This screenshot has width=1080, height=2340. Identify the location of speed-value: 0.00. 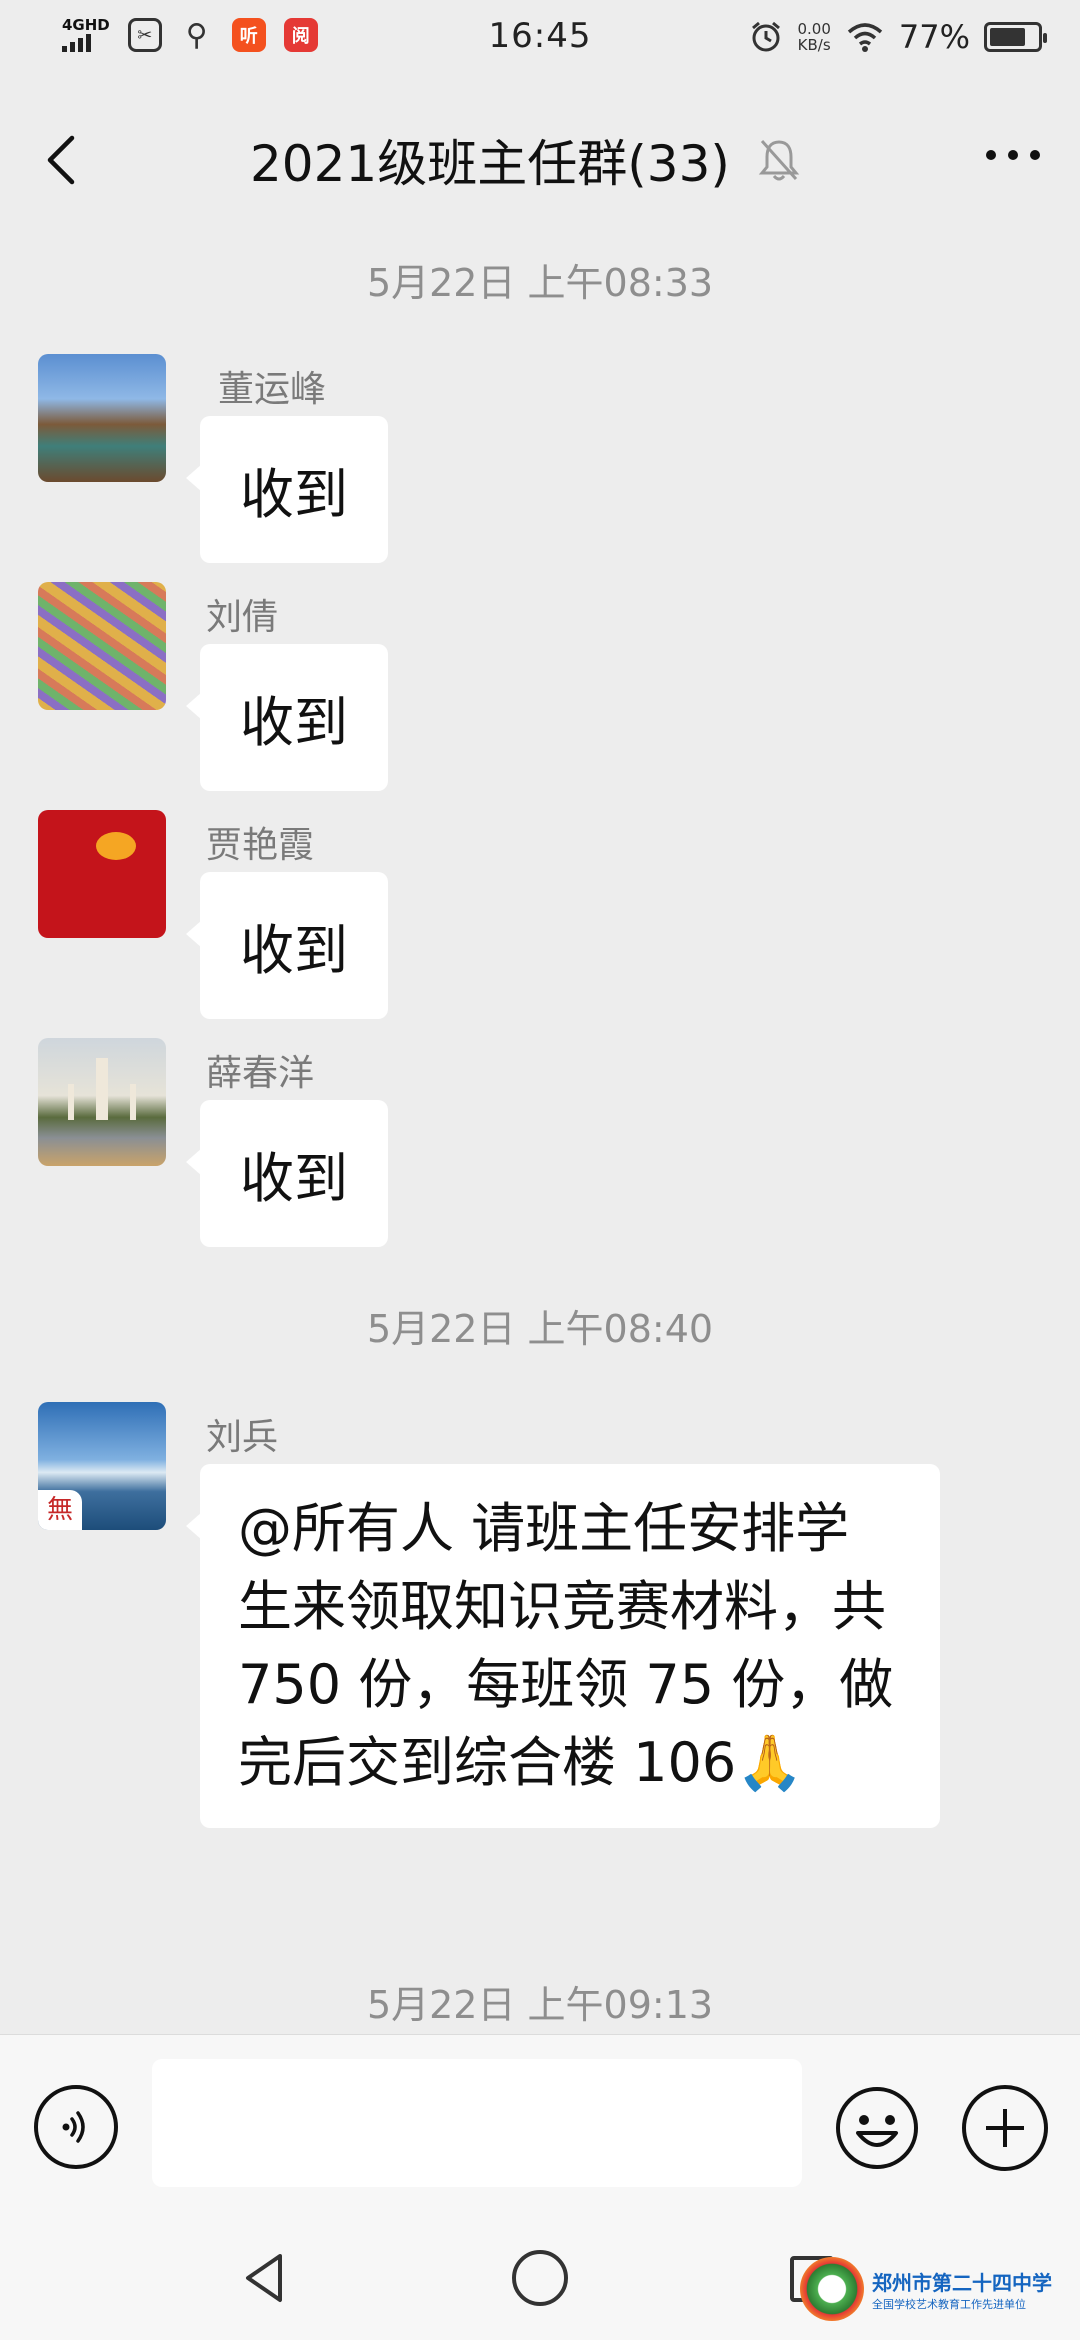
(814, 29).